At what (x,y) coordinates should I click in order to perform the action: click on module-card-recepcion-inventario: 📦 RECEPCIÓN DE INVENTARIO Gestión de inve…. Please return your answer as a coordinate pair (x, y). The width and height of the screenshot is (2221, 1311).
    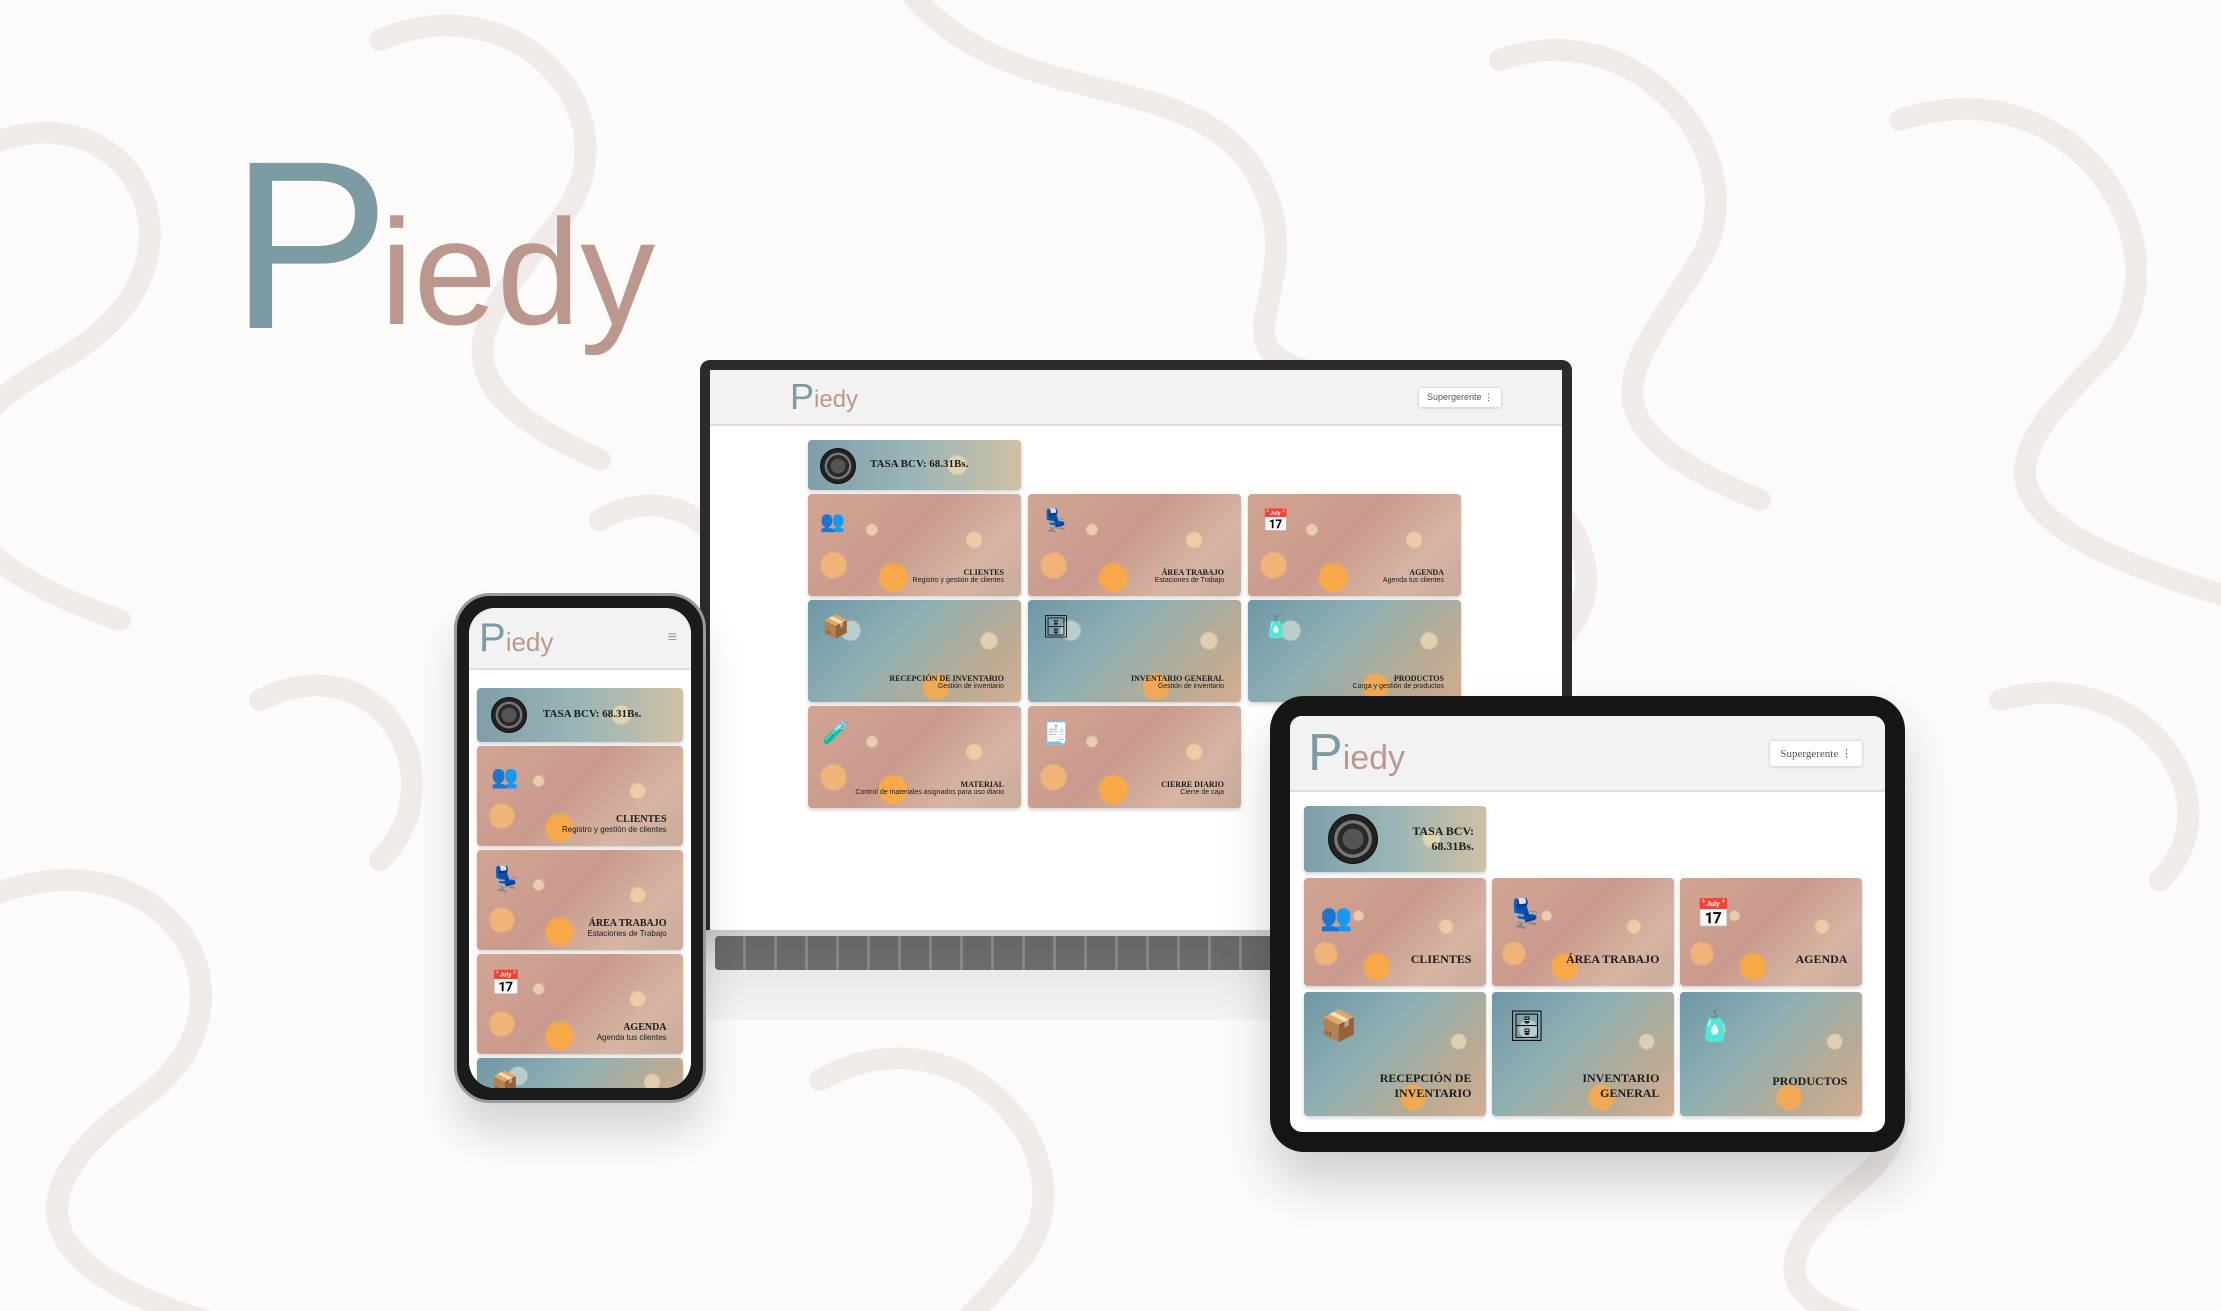
    Looking at the image, I should click on (914, 651).